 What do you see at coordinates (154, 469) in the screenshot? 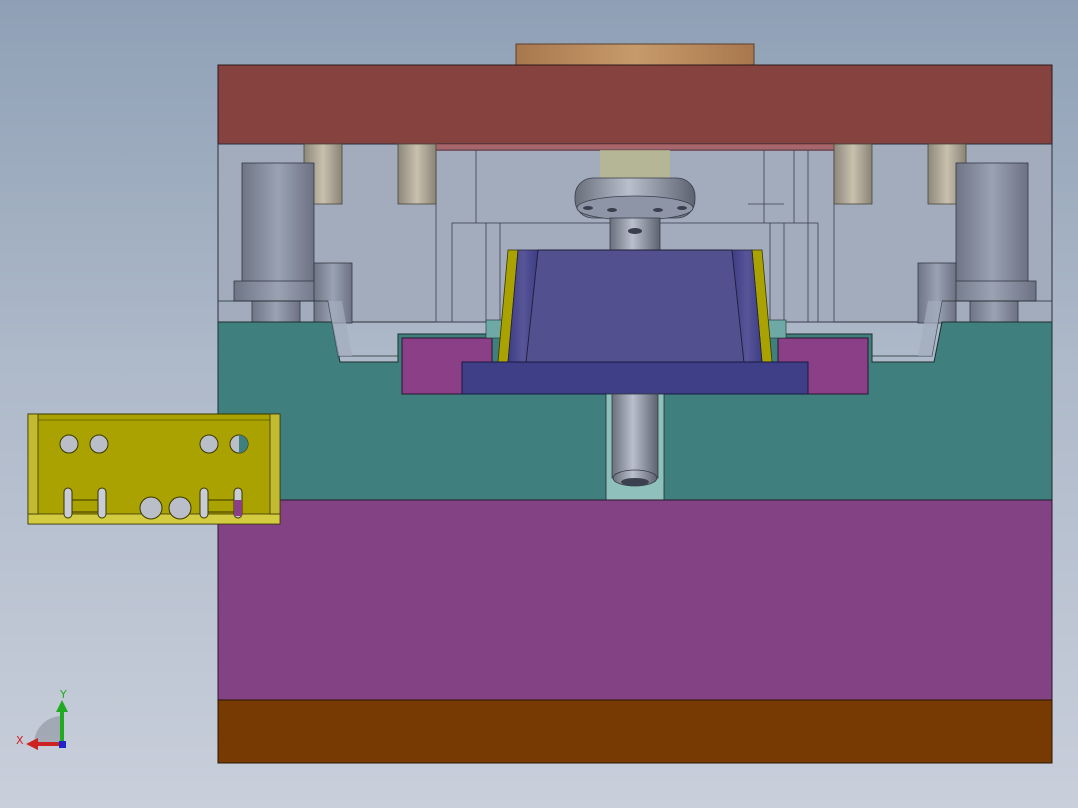
I see `molded-part-preview` at bounding box center [154, 469].